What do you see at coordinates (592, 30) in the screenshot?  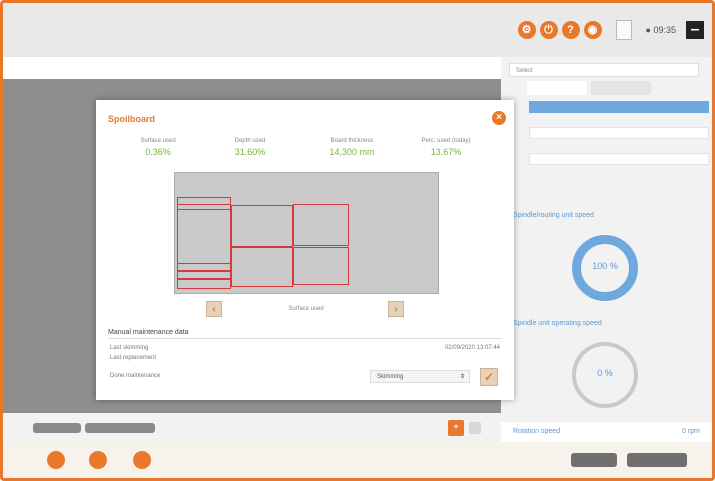 I see `camera-icon: ◉` at bounding box center [592, 30].